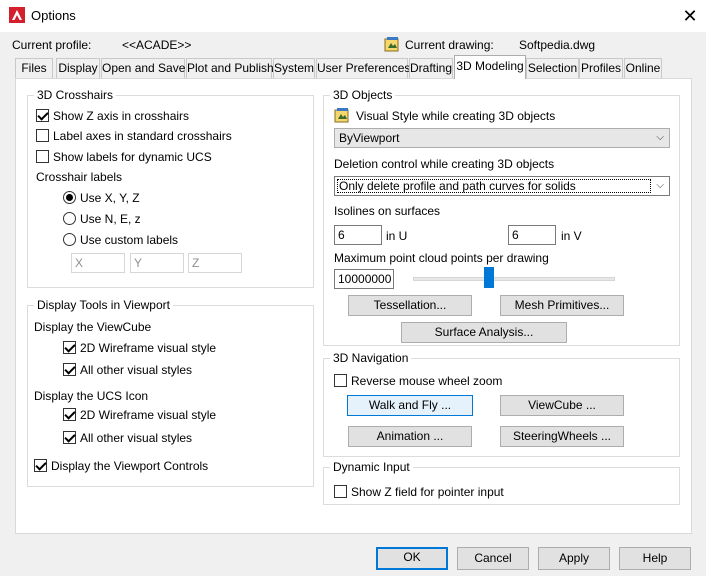  What do you see at coordinates (441, 258) in the screenshot?
I see `point-cloud-label: Maximum point cloud points per drawing` at bounding box center [441, 258].